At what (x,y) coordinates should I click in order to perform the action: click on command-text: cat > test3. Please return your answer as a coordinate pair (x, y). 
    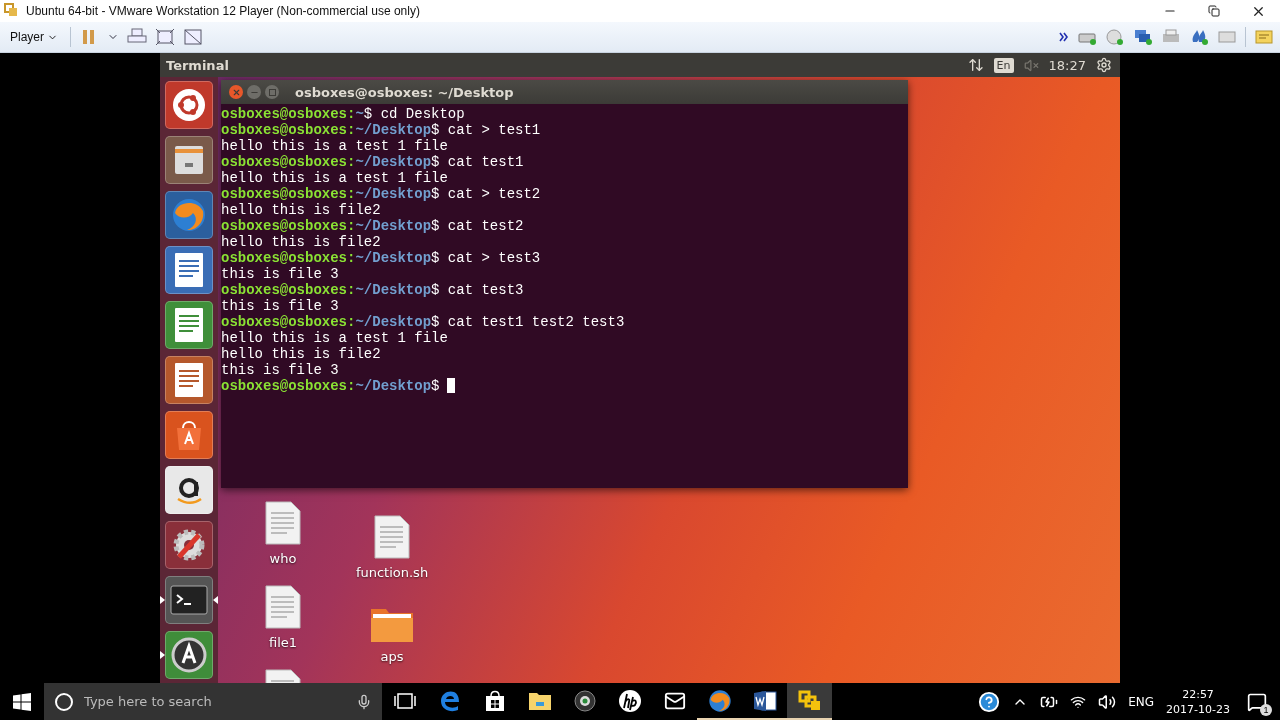
    Looking at the image, I should click on (493, 258).